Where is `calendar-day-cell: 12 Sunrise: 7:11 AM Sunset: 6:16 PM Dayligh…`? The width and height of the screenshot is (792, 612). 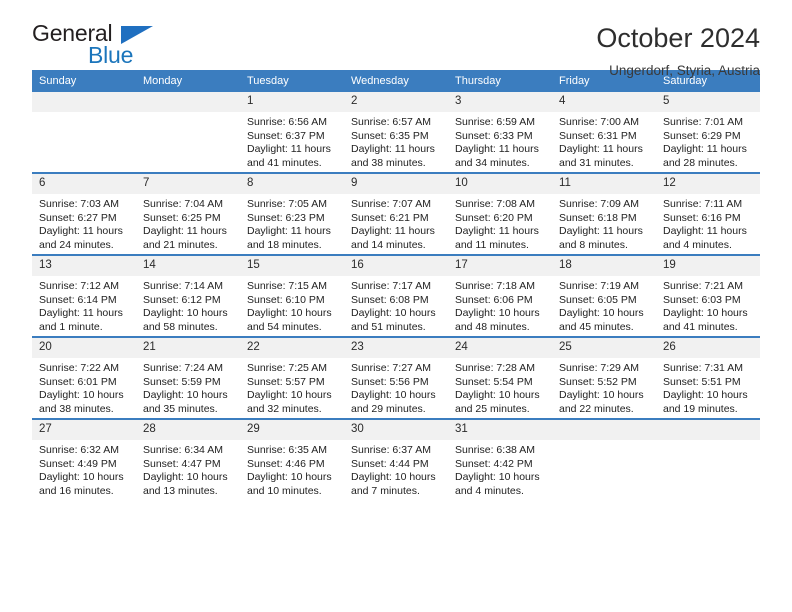
calendar-day-cell: 12 Sunrise: 7:11 AM Sunset: 6:16 PM Dayligh… is located at coordinates (708, 213).